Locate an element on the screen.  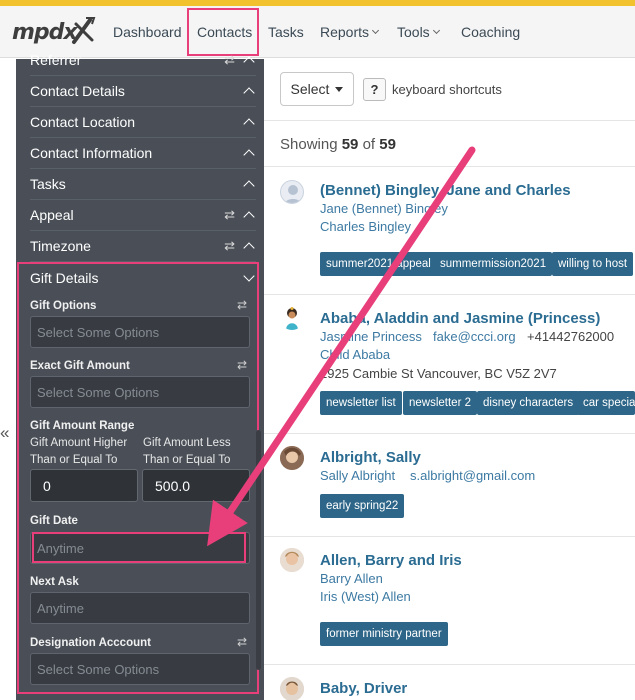
contact-name: Baby, Driver is located at coordinates (363, 688).